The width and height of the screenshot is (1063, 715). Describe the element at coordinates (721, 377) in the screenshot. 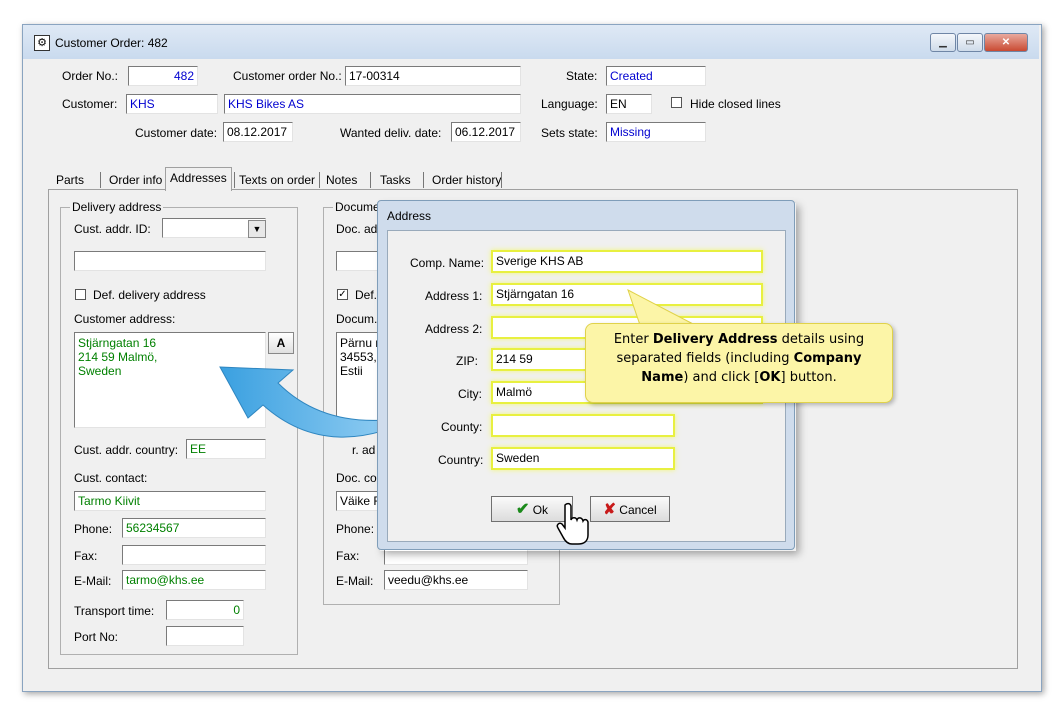

I see `callout-text: ) and click [` at that location.